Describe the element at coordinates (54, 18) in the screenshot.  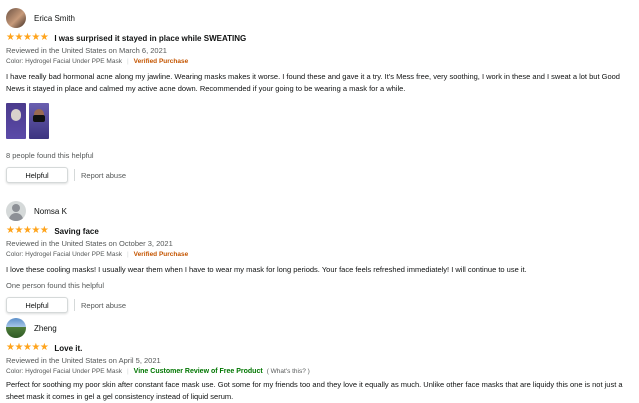
I see `reviewer-name: Erica Smith` at that location.